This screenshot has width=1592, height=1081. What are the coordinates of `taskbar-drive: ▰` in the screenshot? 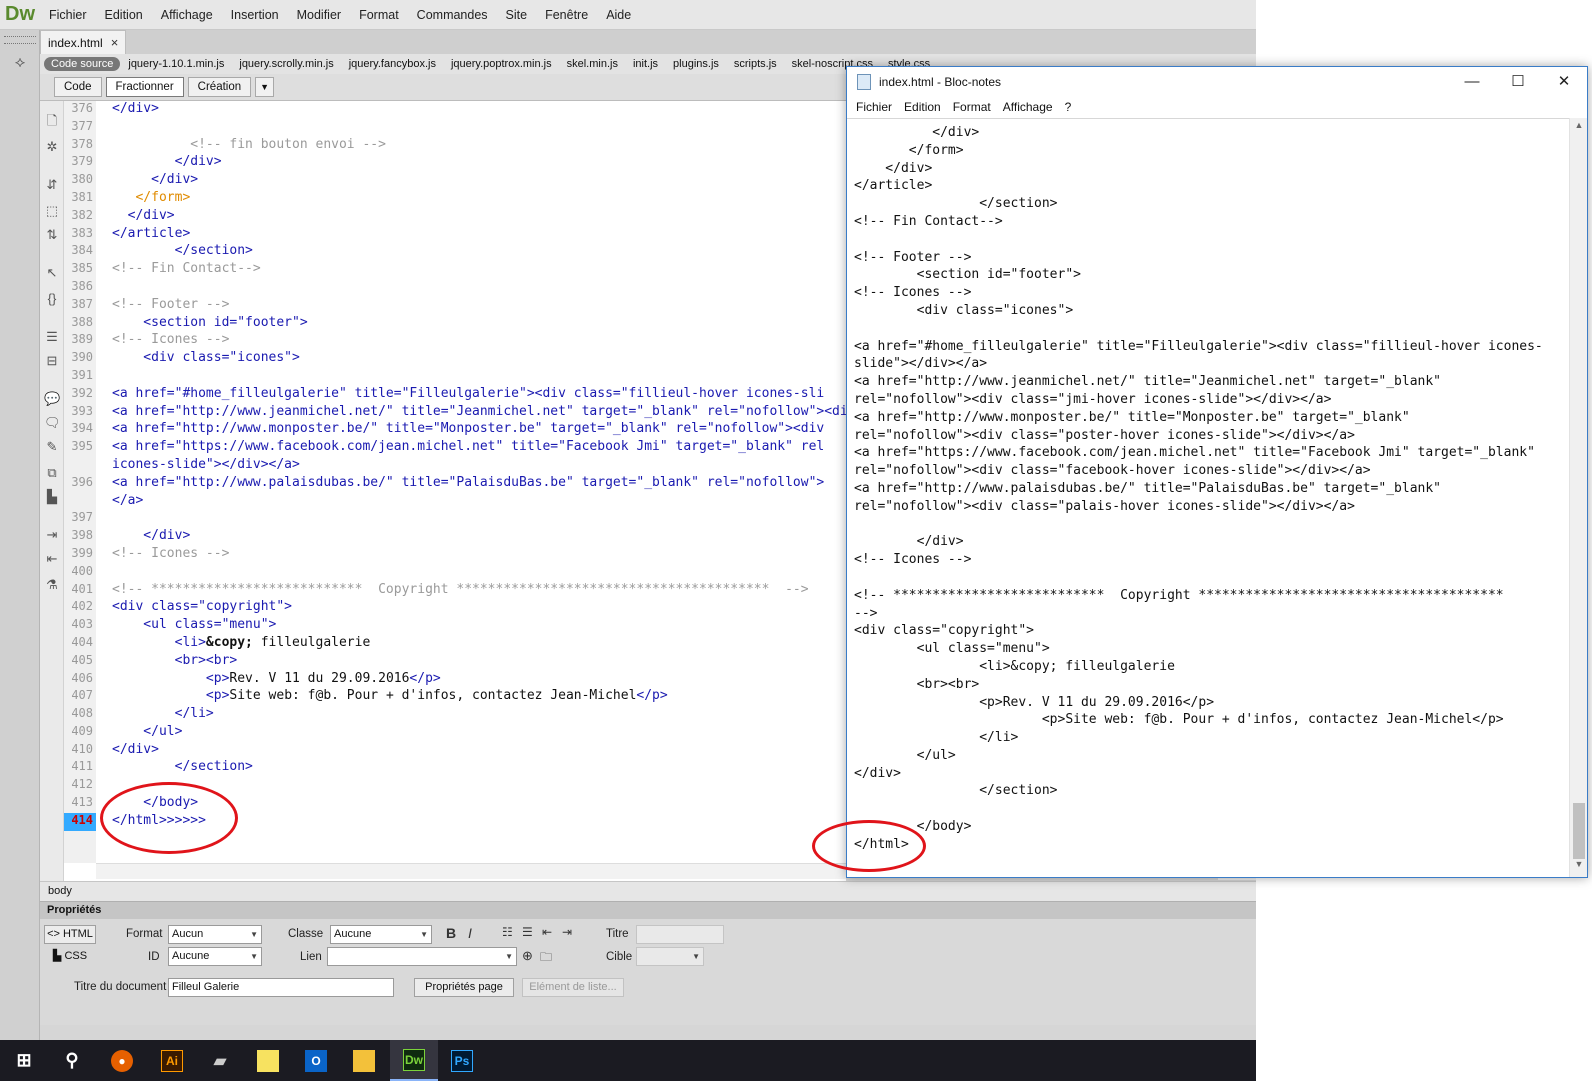 It's located at (220, 1060).